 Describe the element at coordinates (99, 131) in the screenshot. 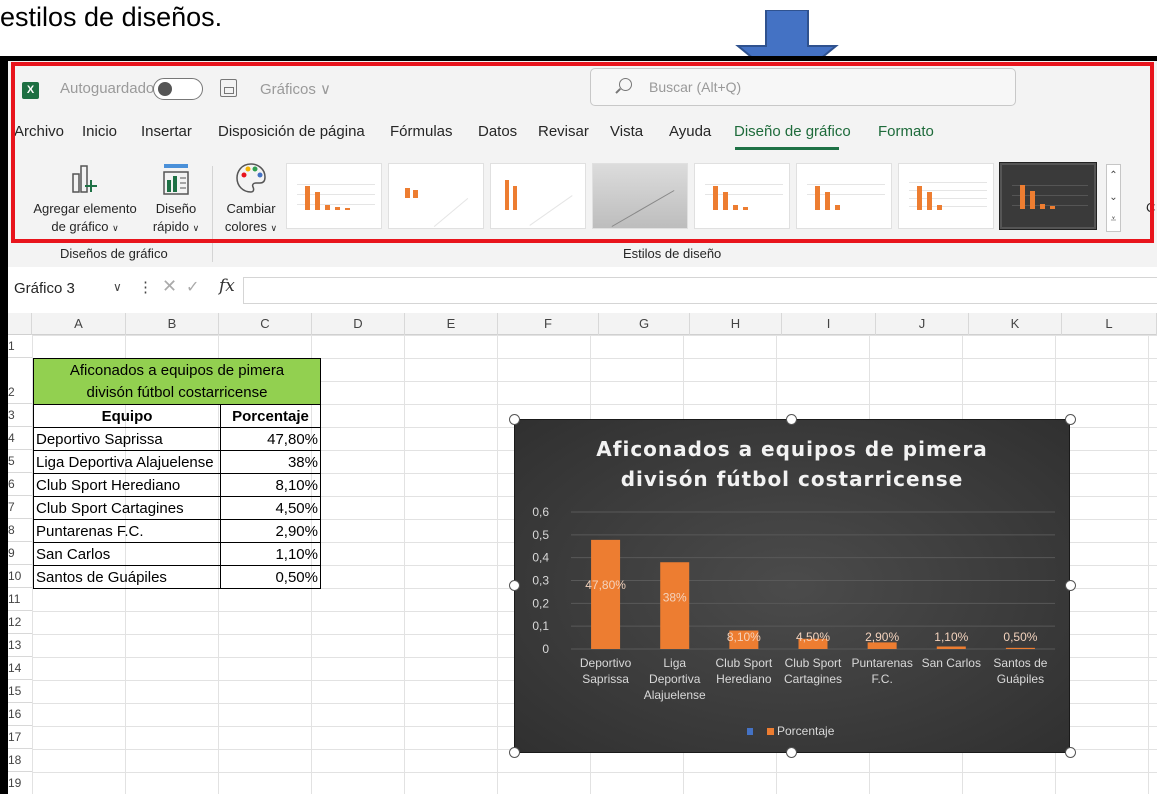

I see `tab-inicio: Inicio` at that location.